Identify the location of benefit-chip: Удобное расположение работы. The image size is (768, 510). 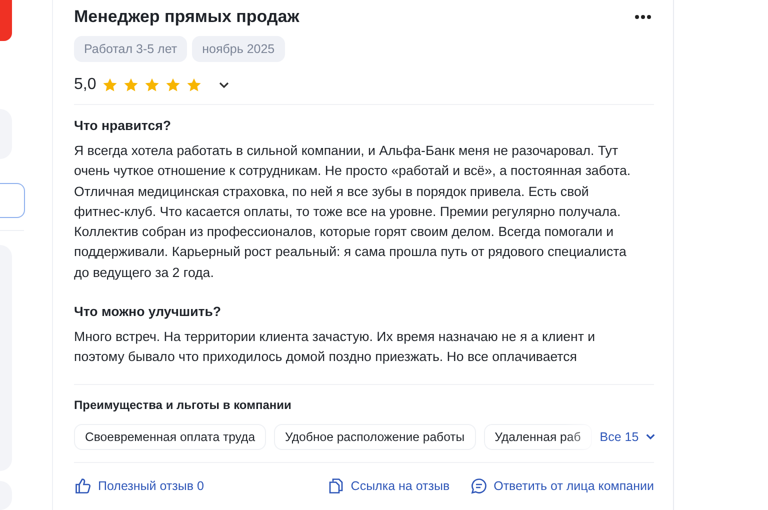
(375, 437).